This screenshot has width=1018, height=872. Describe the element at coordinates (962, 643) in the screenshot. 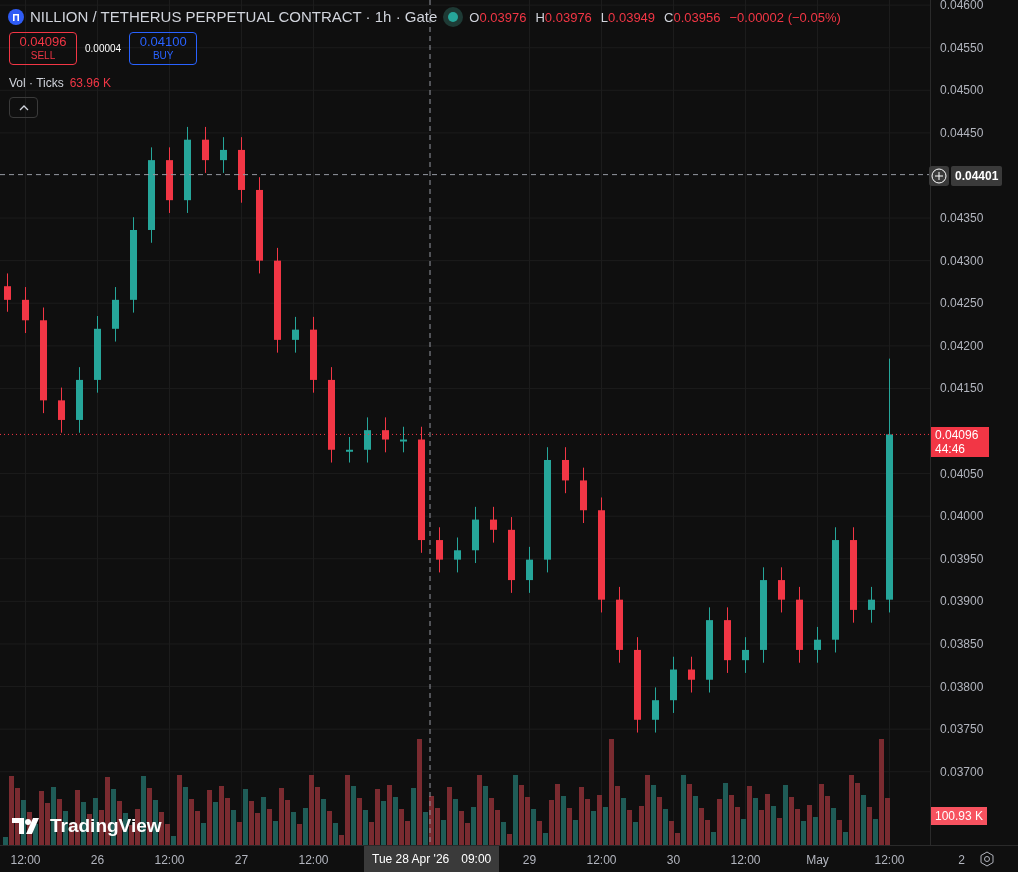

I see `price-axis-label: 0.03850` at that location.